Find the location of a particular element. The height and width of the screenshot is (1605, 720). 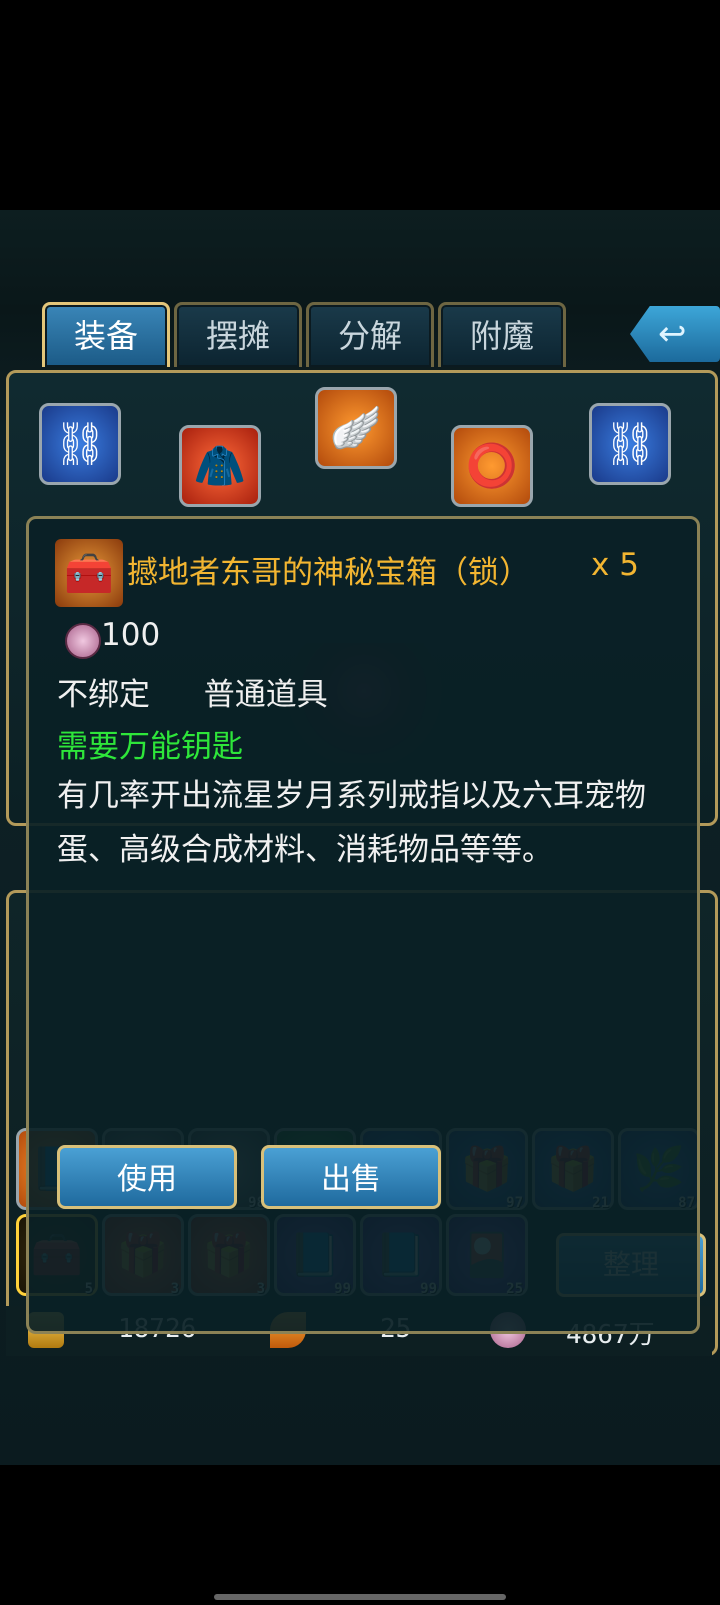

tab-equipment: 装备 is located at coordinates (106, 334).